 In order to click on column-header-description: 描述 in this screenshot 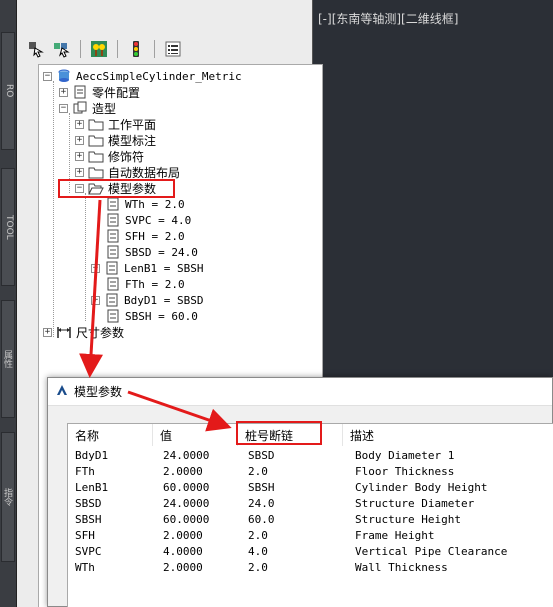, I will do `click(448, 435)`.